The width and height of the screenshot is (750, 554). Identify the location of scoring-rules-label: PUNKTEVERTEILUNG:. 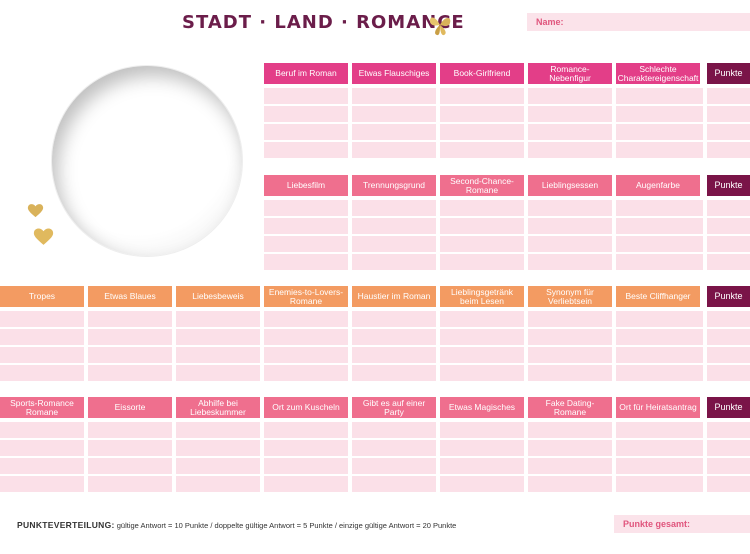
(66, 525).